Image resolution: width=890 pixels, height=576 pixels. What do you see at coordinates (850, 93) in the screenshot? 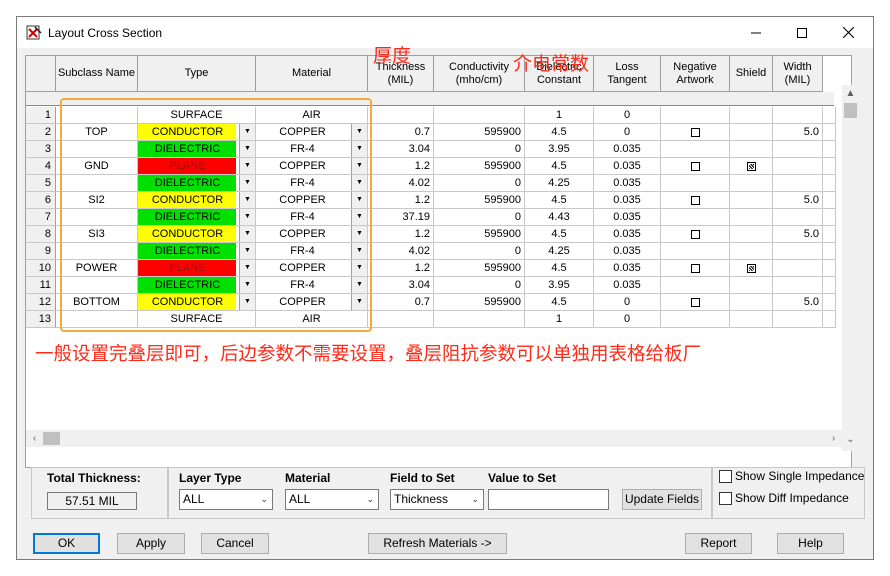
I see `scroll-up-icon: ▲` at bounding box center [850, 93].